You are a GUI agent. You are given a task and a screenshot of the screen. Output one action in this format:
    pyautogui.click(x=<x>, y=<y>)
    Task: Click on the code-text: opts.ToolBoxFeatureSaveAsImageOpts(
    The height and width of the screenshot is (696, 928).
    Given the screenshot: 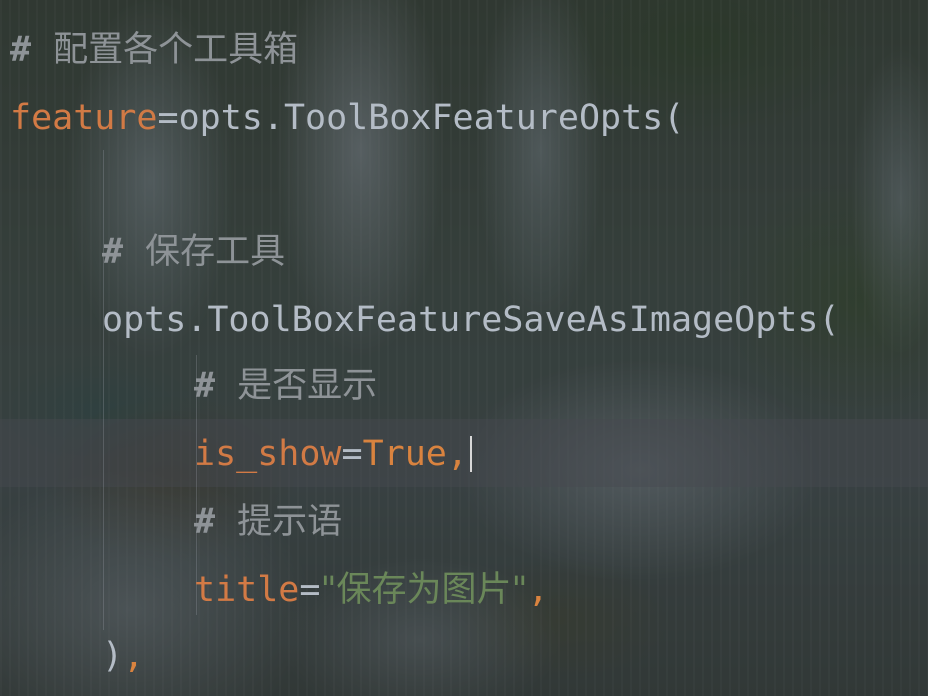 What is the action you would take?
    pyautogui.click(x=471, y=319)
    